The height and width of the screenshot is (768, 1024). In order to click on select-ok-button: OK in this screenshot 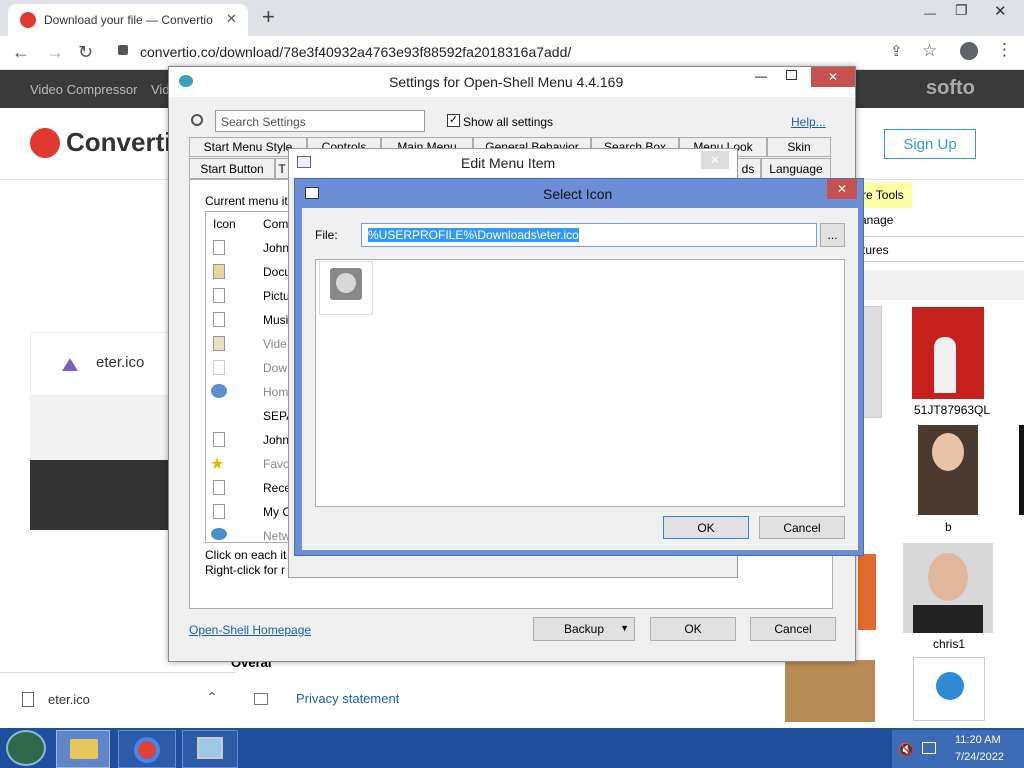, I will do `click(706, 527)`.